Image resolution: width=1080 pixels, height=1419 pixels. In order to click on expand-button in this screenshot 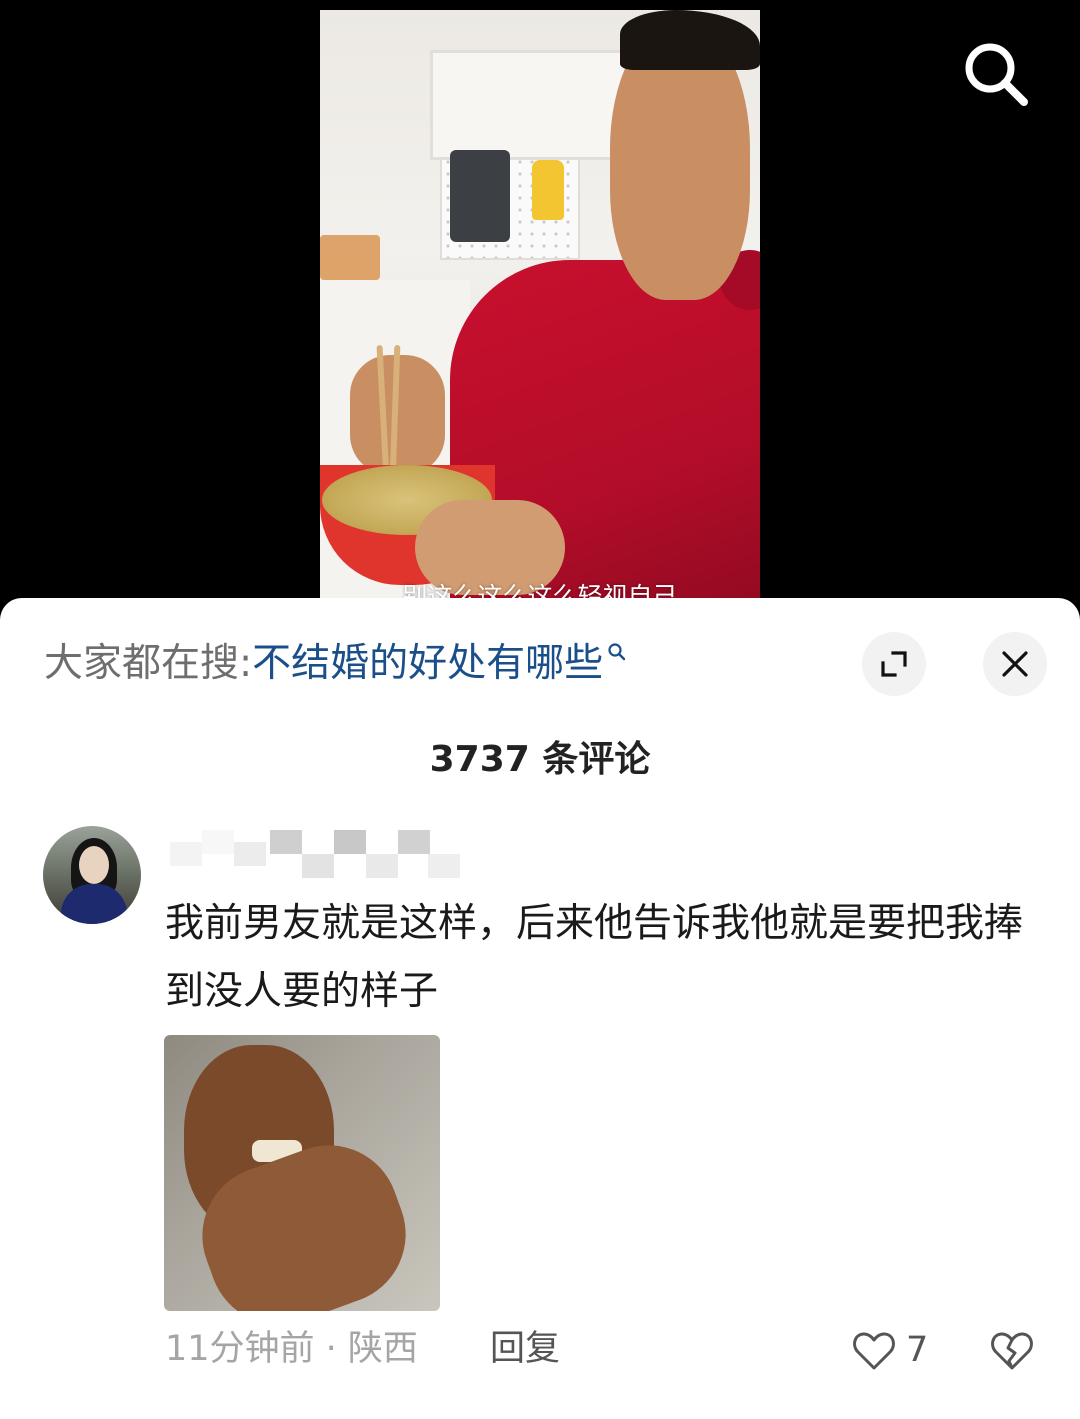, I will do `click(894, 664)`.